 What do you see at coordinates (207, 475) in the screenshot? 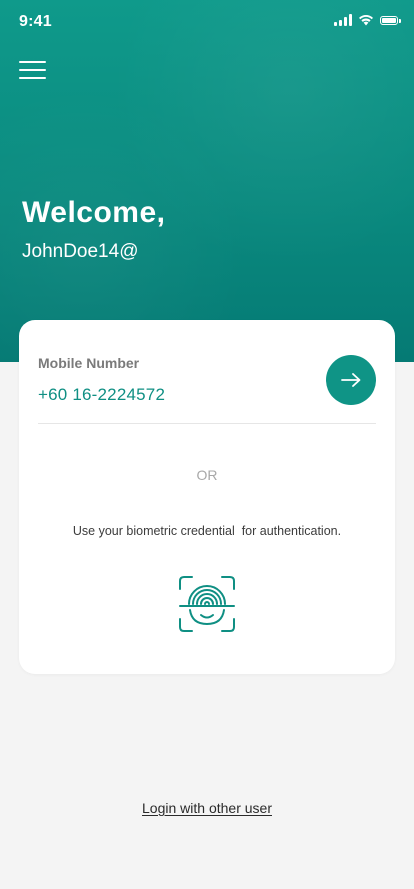
I see `or-separator: OR` at bounding box center [207, 475].